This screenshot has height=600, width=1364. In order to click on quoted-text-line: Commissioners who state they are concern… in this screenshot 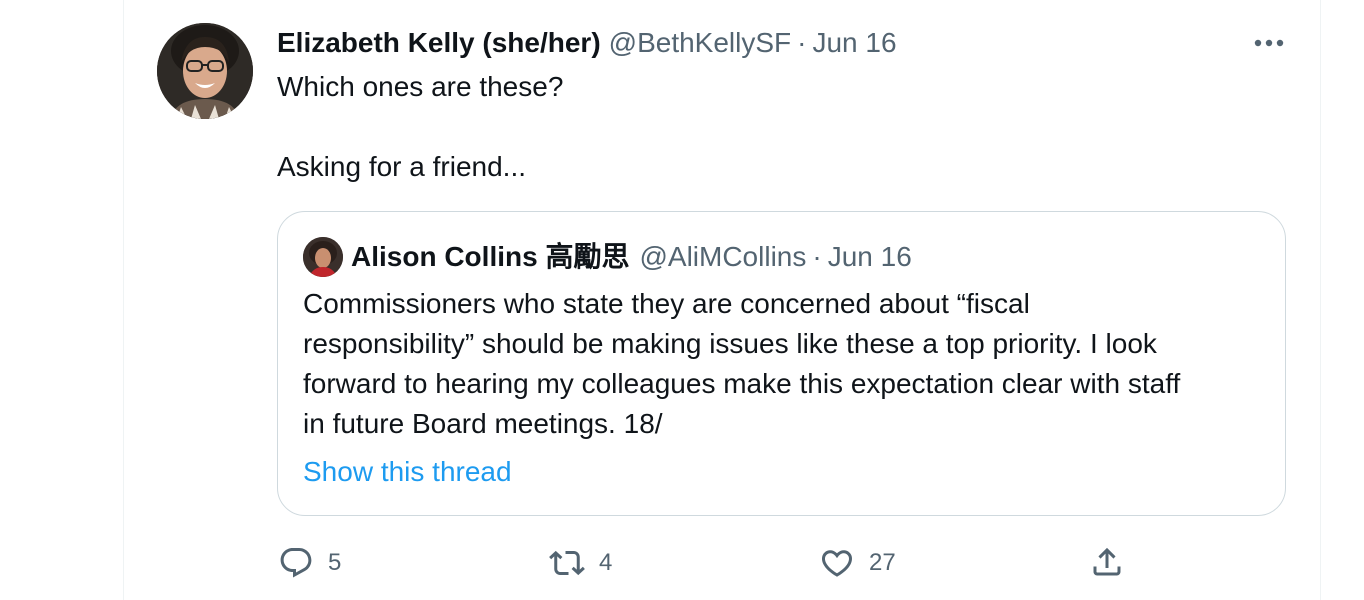, I will do `click(666, 303)`.